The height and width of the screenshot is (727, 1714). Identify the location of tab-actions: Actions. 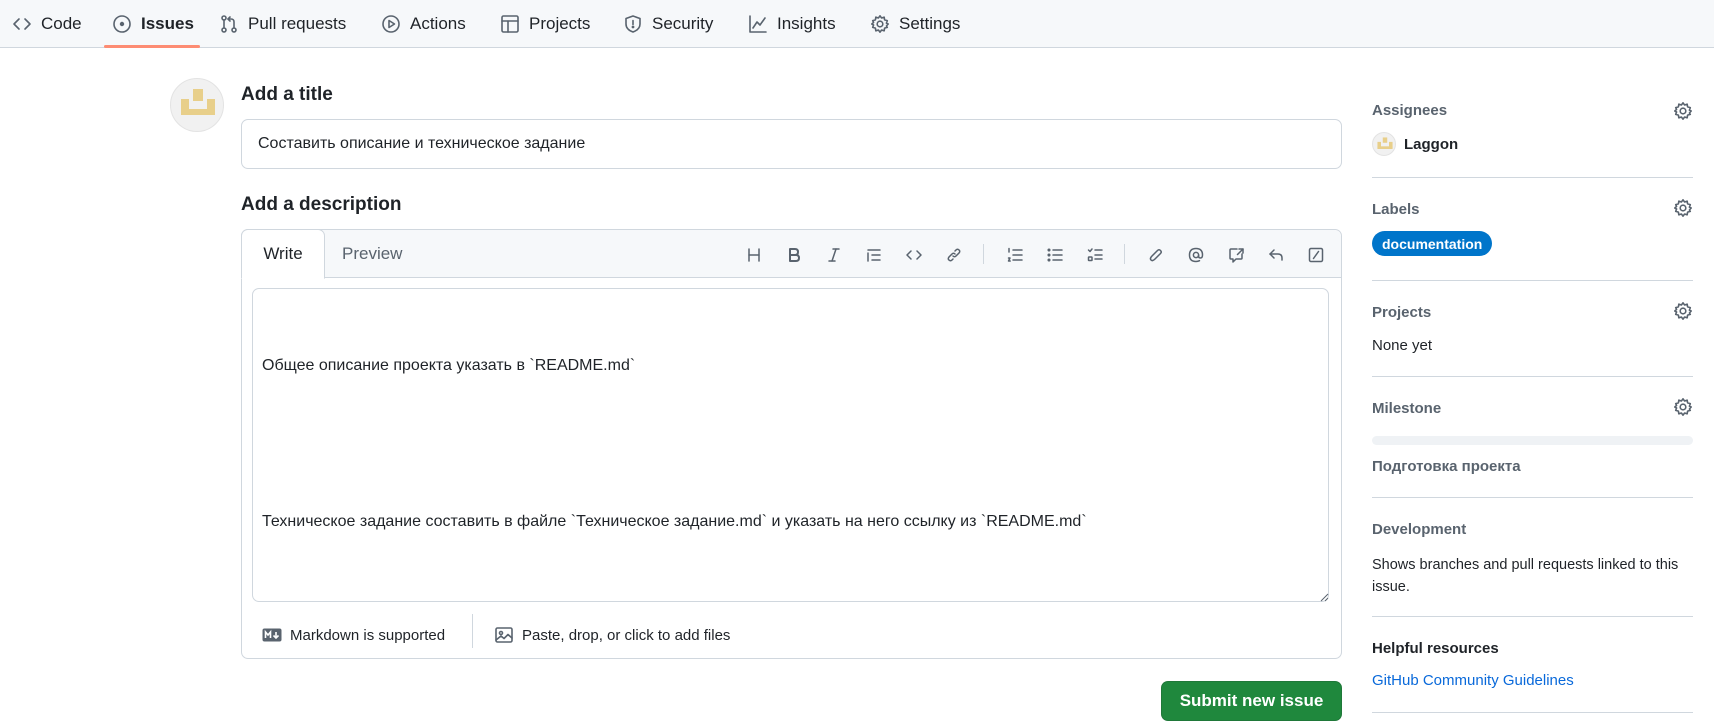
(423, 23).